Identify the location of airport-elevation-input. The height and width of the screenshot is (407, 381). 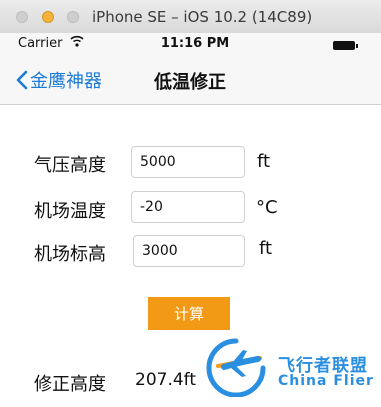
(189, 251).